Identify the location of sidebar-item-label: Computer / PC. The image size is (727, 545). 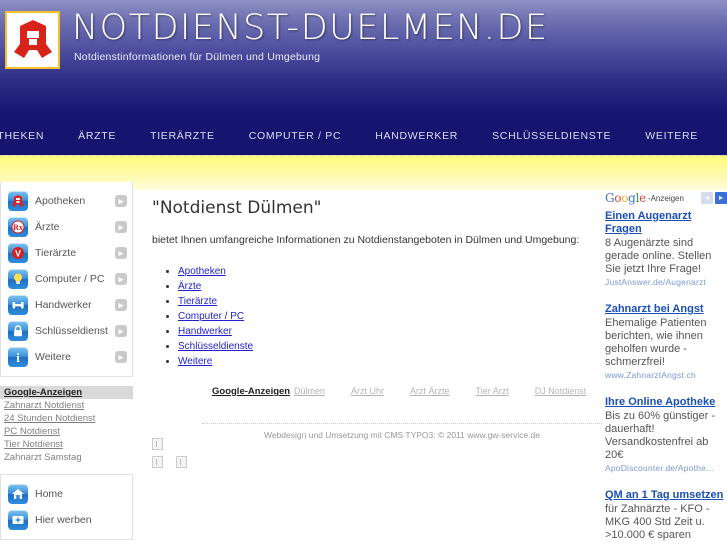
(70, 279).